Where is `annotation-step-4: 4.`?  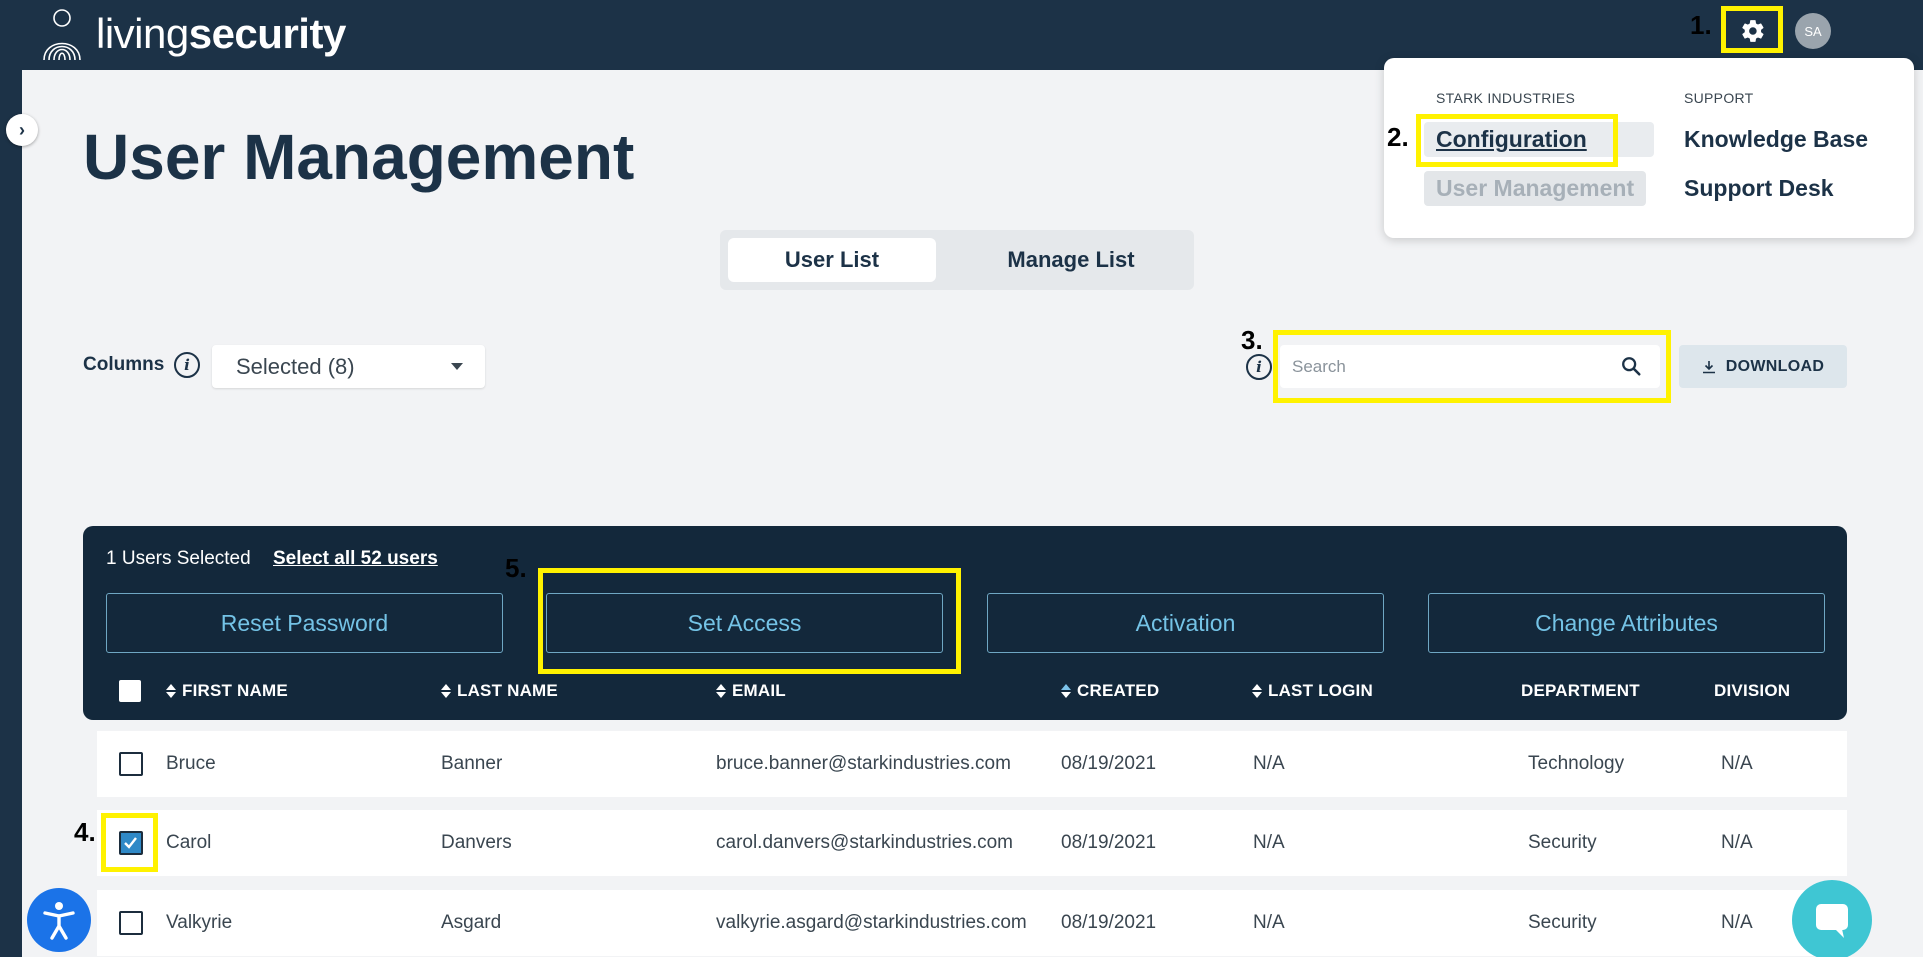 annotation-step-4: 4. is located at coordinates (85, 832).